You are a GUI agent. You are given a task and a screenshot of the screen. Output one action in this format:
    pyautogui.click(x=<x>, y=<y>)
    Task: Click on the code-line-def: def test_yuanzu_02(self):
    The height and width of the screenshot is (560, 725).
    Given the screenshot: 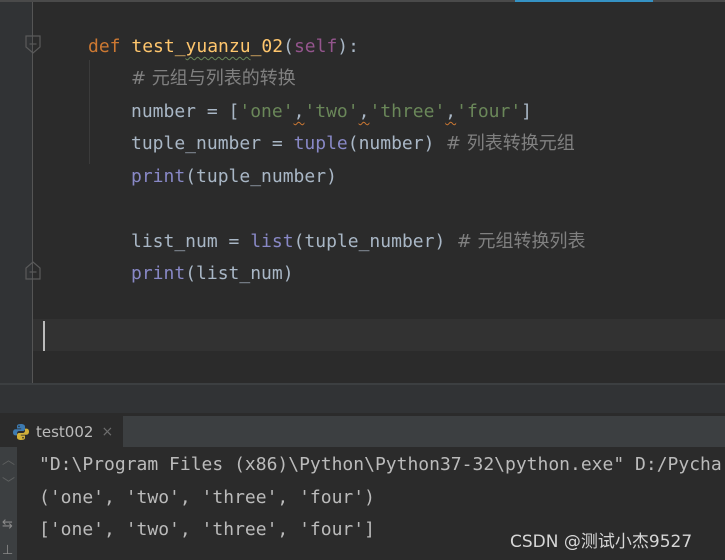 What is the action you would take?
    pyautogui.click(x=223, y=47)
    